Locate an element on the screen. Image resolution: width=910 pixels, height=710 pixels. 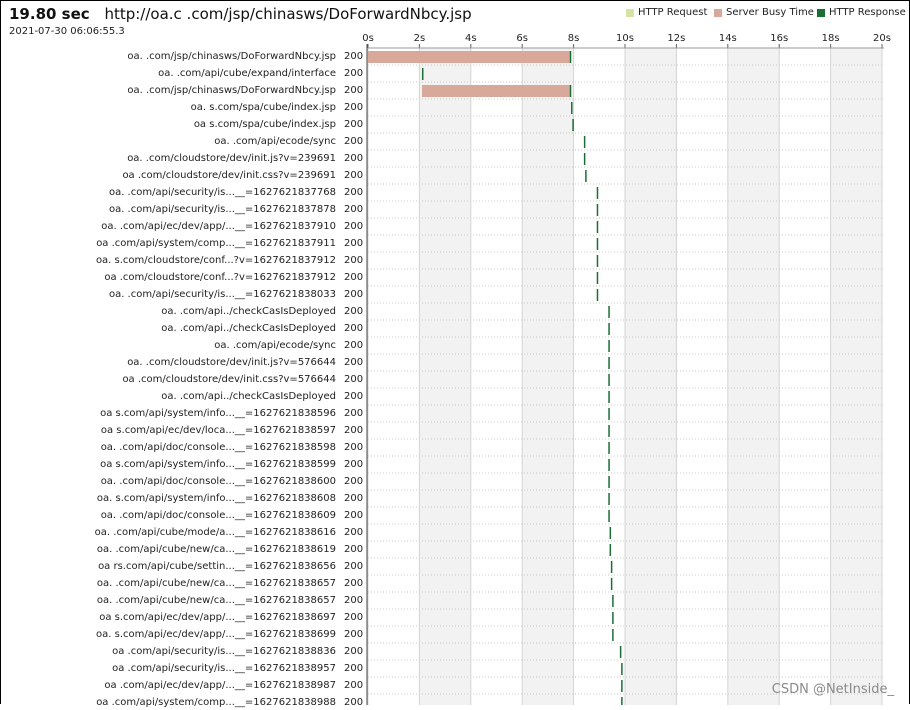
request-url-label: oa. .com/cloudstore/dev/init.js?v=576644 is located at coordinates (231, 362).